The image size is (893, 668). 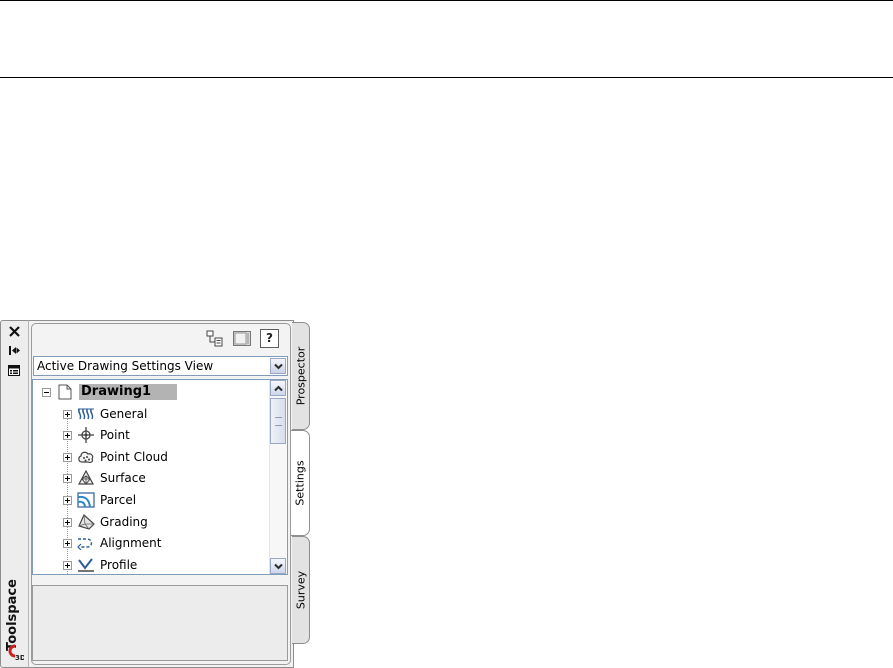 I want to click on properties-icon, so click(x=14, y=370).